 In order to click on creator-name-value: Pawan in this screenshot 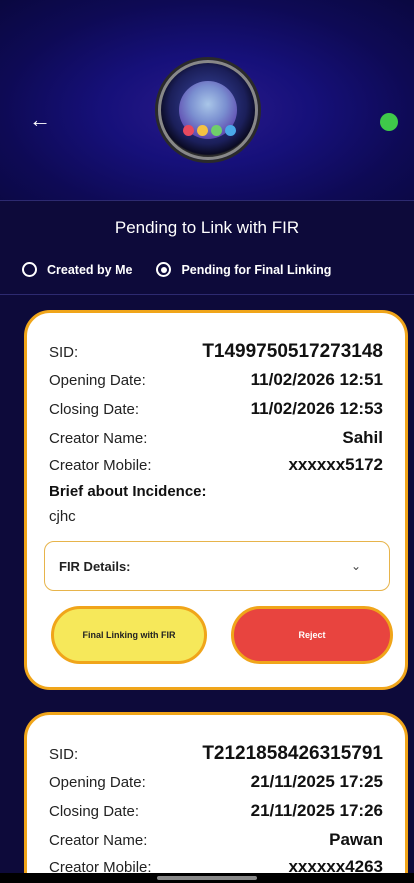, I will do `click(356, 839)`.